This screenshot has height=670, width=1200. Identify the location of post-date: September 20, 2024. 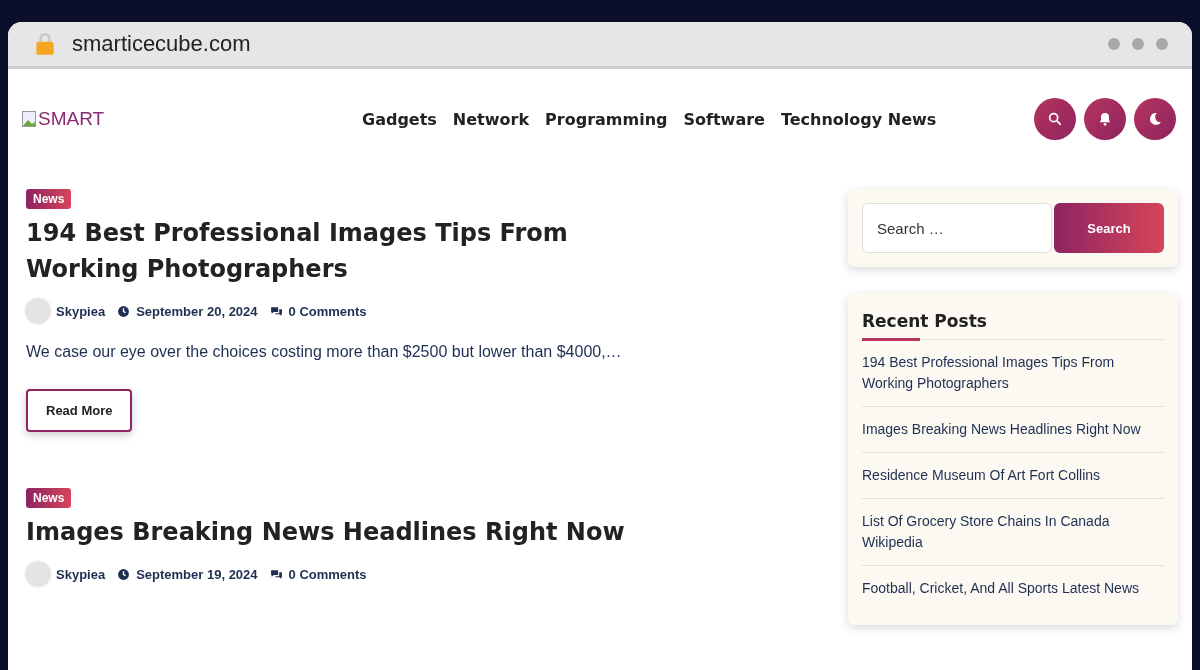
(197, 311).